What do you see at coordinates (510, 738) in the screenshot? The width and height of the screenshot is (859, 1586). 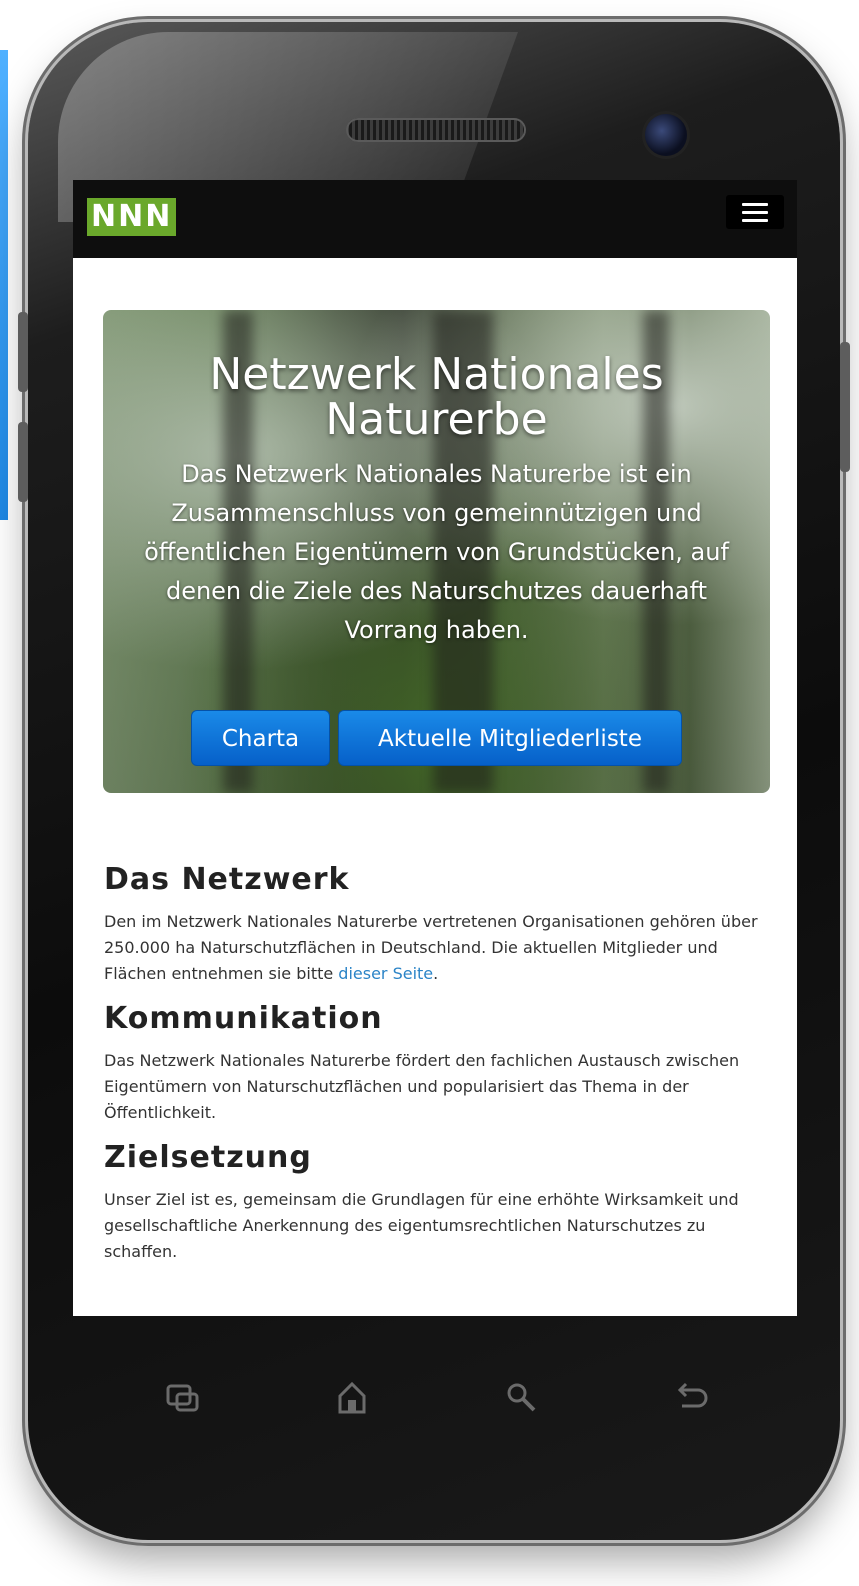 I see `member-list-button: Aktuelle Mitgliederliste` at bounding box center [510, 738].